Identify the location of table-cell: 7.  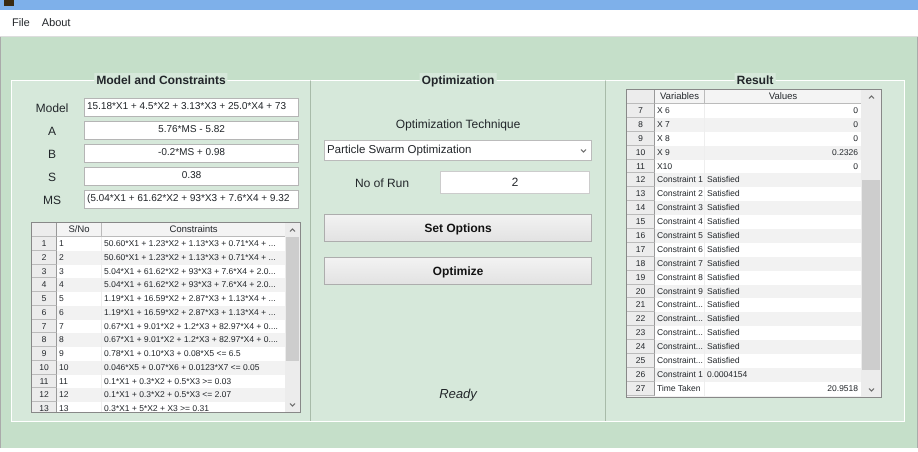
(79, 327).